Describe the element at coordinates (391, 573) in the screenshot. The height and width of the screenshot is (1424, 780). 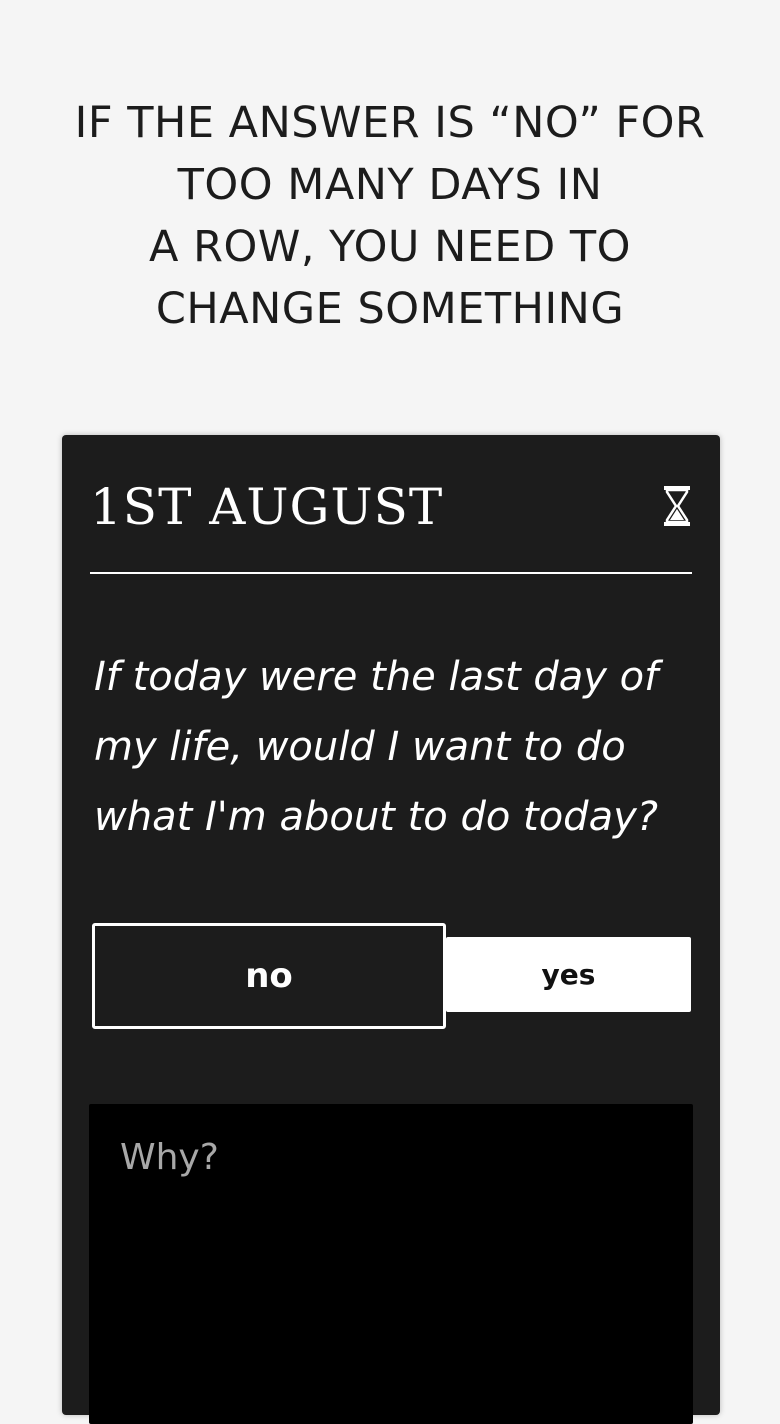
I see `divider` at that location.